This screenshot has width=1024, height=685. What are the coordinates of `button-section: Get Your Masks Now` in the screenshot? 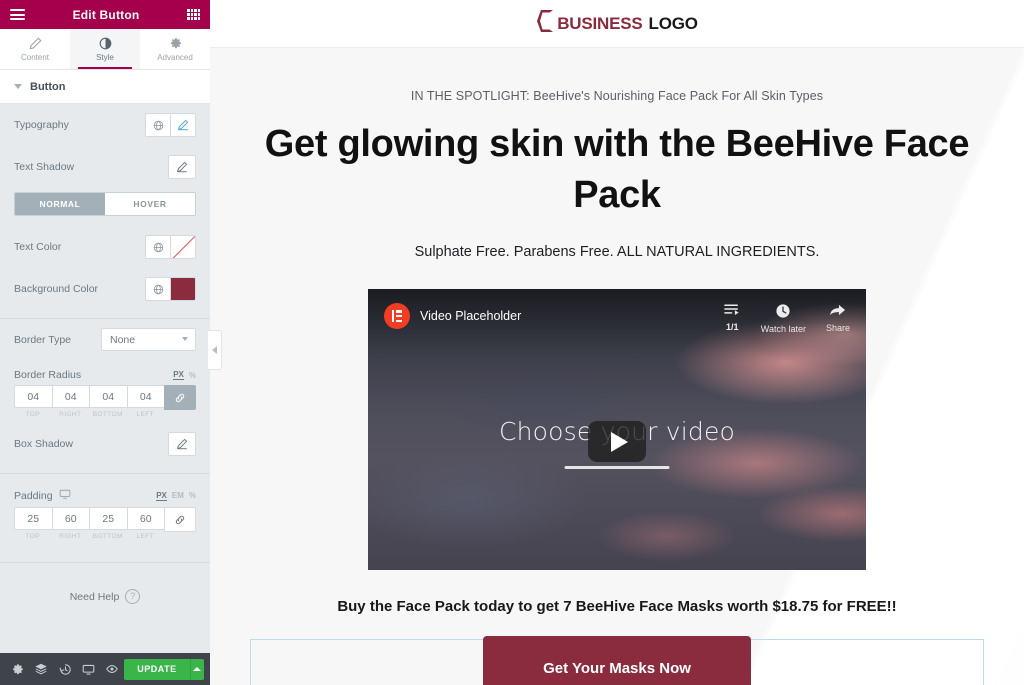 It's located at (617, 660).